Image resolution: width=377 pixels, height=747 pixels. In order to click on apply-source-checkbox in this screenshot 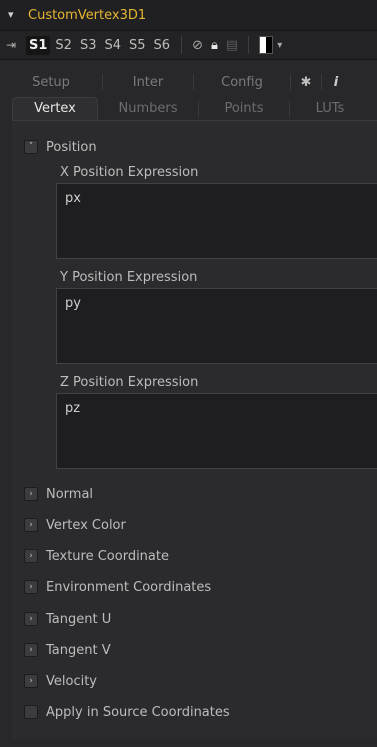, I will do `click(31, 712)`.